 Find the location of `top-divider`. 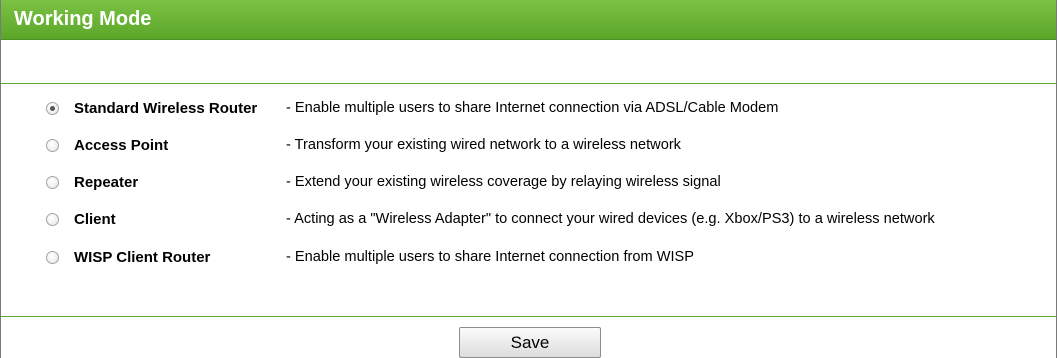

top-divider is located at coordinates (528, 83).